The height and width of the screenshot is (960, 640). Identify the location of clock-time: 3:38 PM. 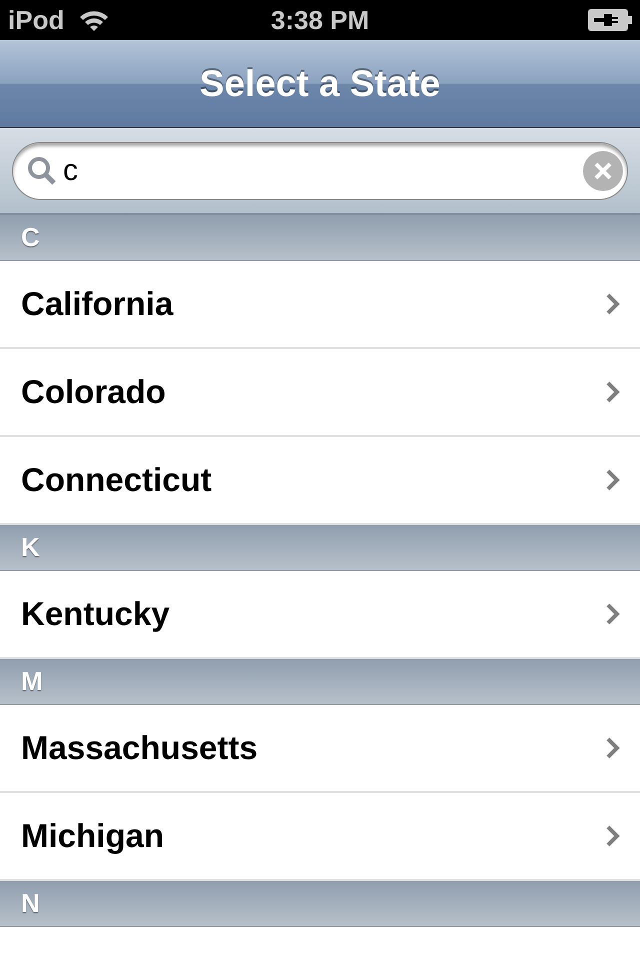
(320, 20).